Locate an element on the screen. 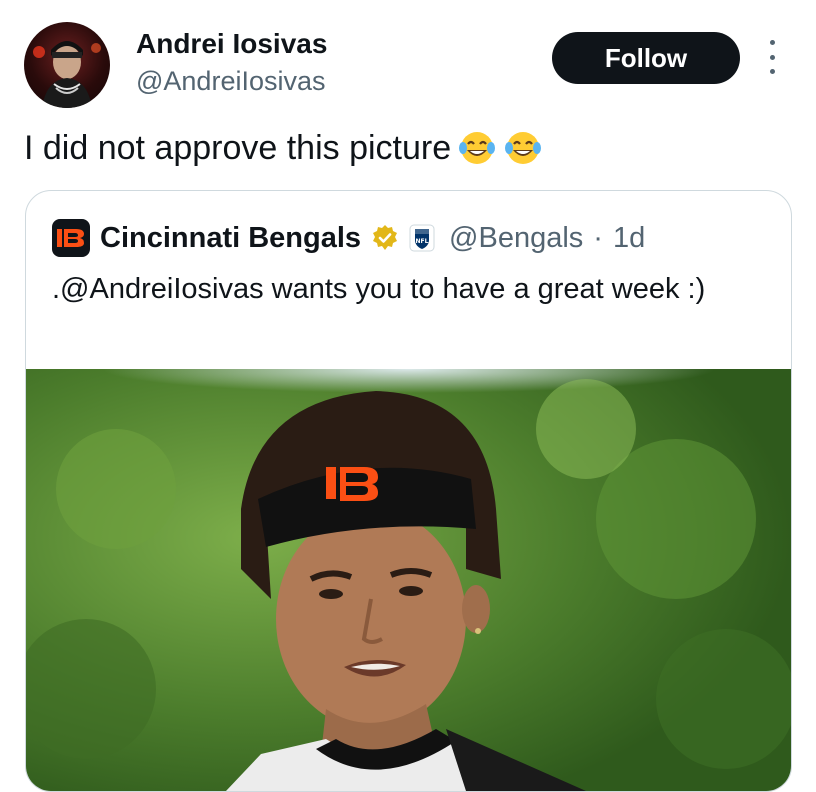  tweet-body: I did not approve this picture is located at coordinates (238, 147).